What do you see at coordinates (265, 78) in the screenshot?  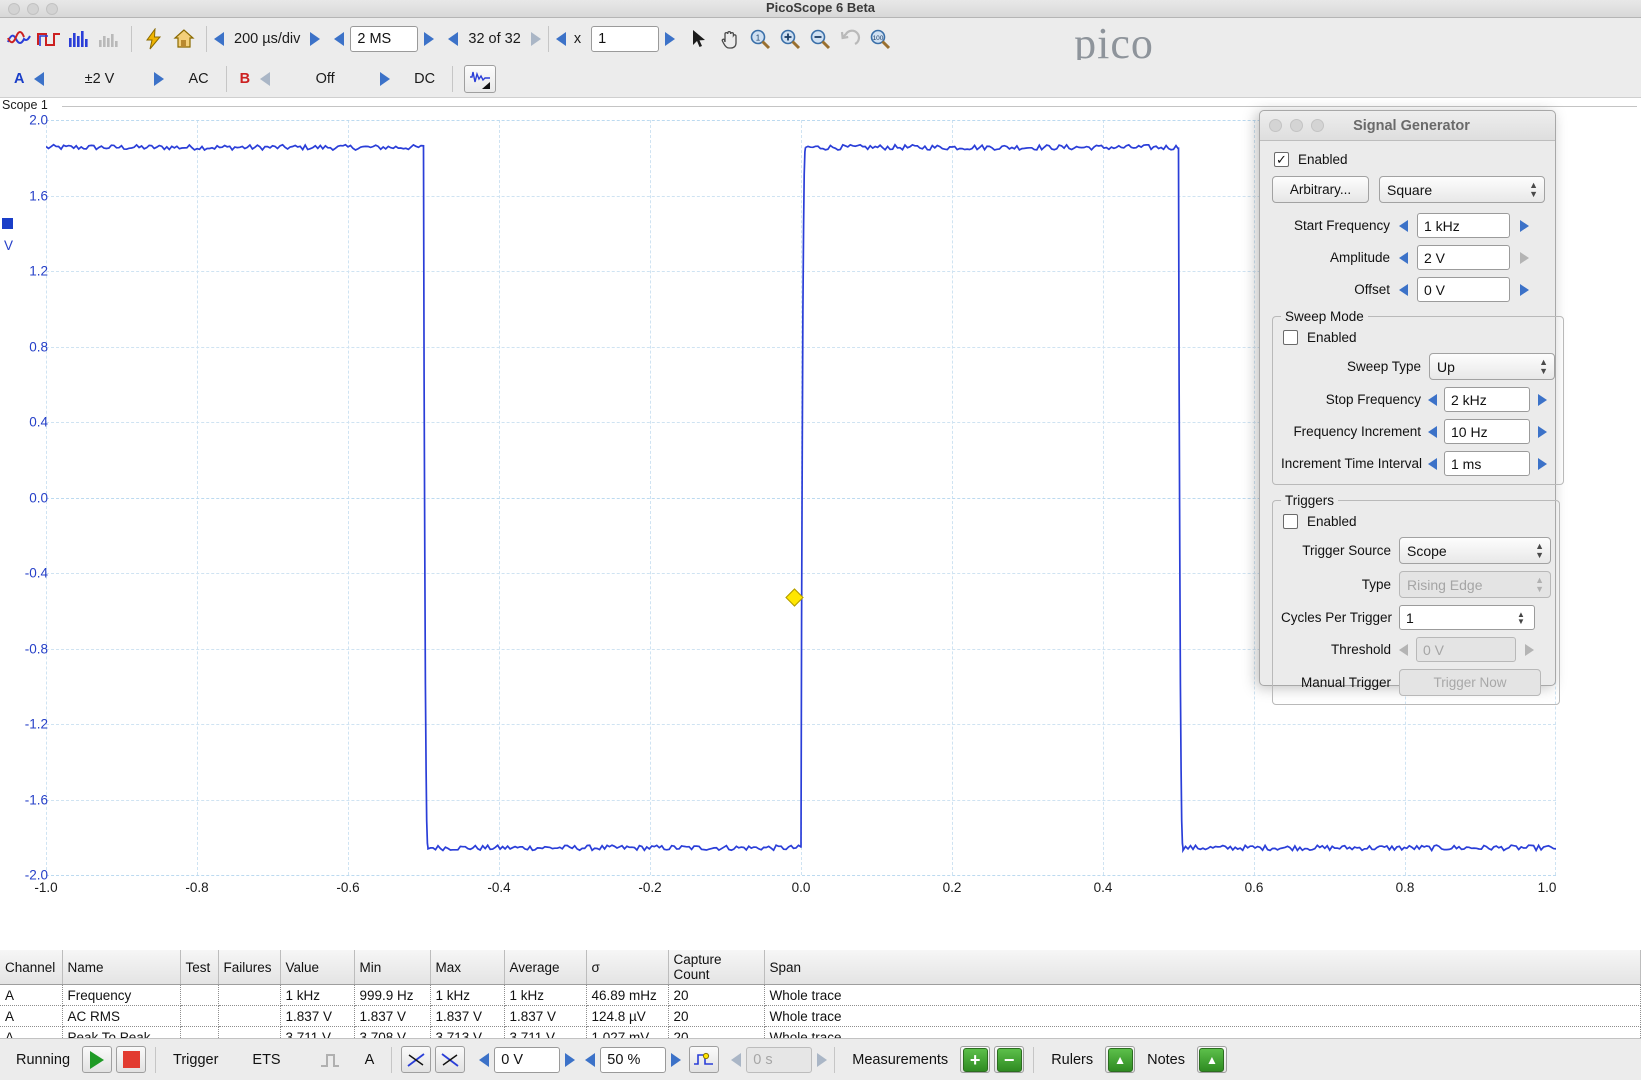 I see `channel-b-range-prev` at bounding box center [265, 78].